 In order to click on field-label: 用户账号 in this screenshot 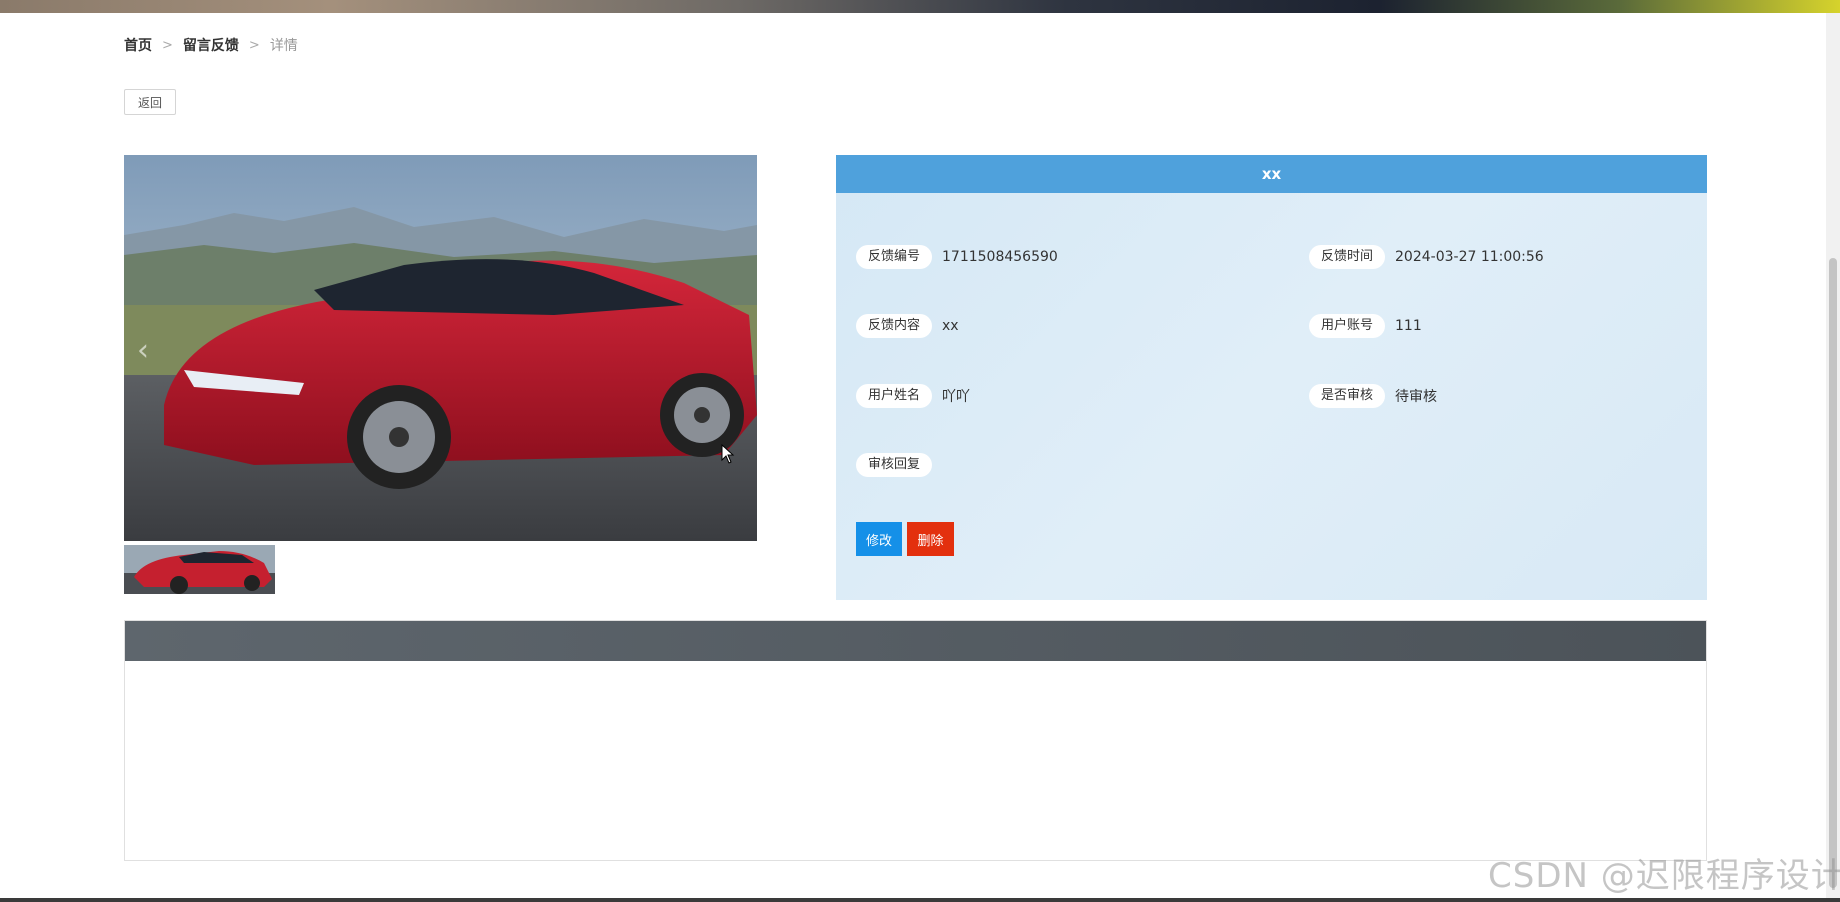, I will do `click(1347, 326)`.